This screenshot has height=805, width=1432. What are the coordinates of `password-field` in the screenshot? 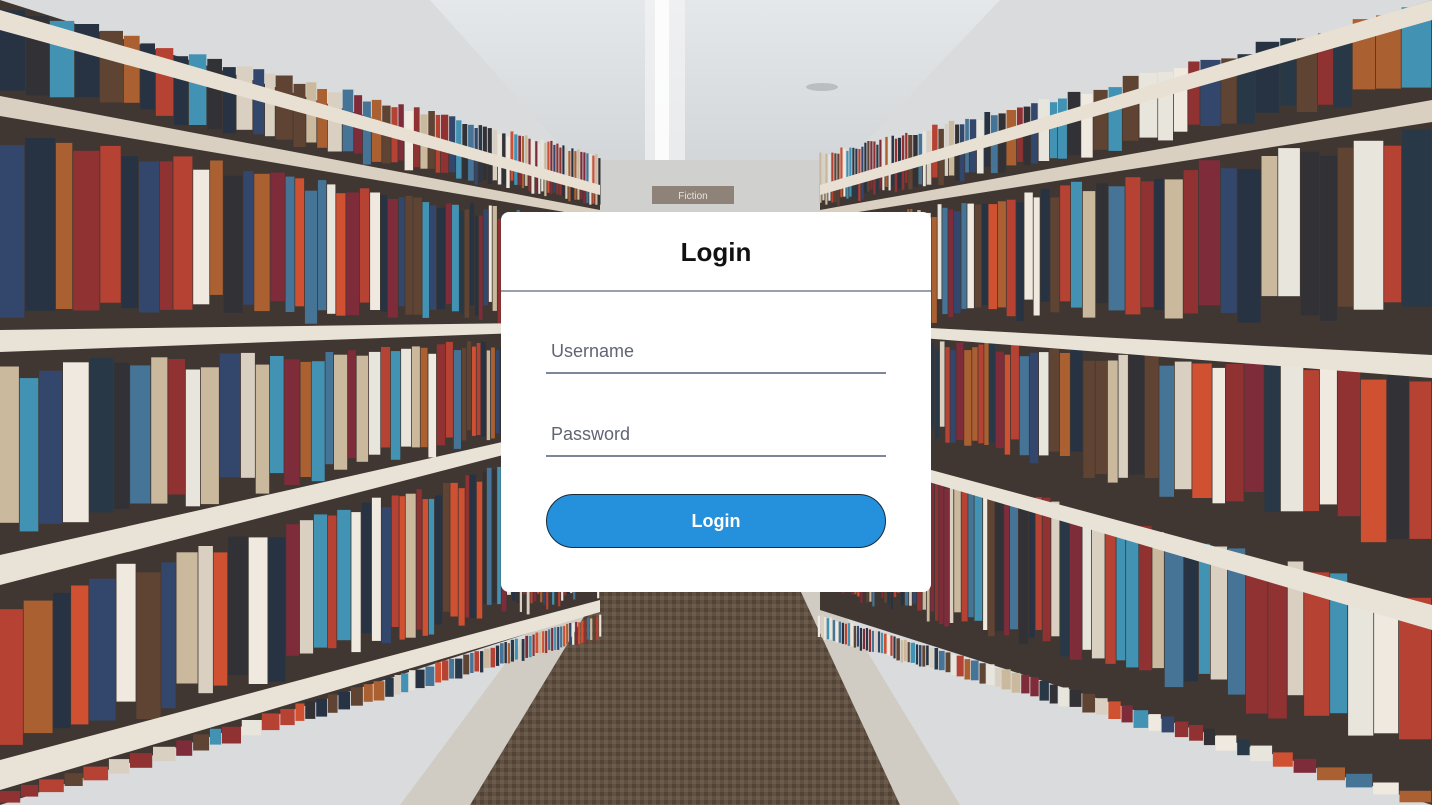 It's located at (716, 435).